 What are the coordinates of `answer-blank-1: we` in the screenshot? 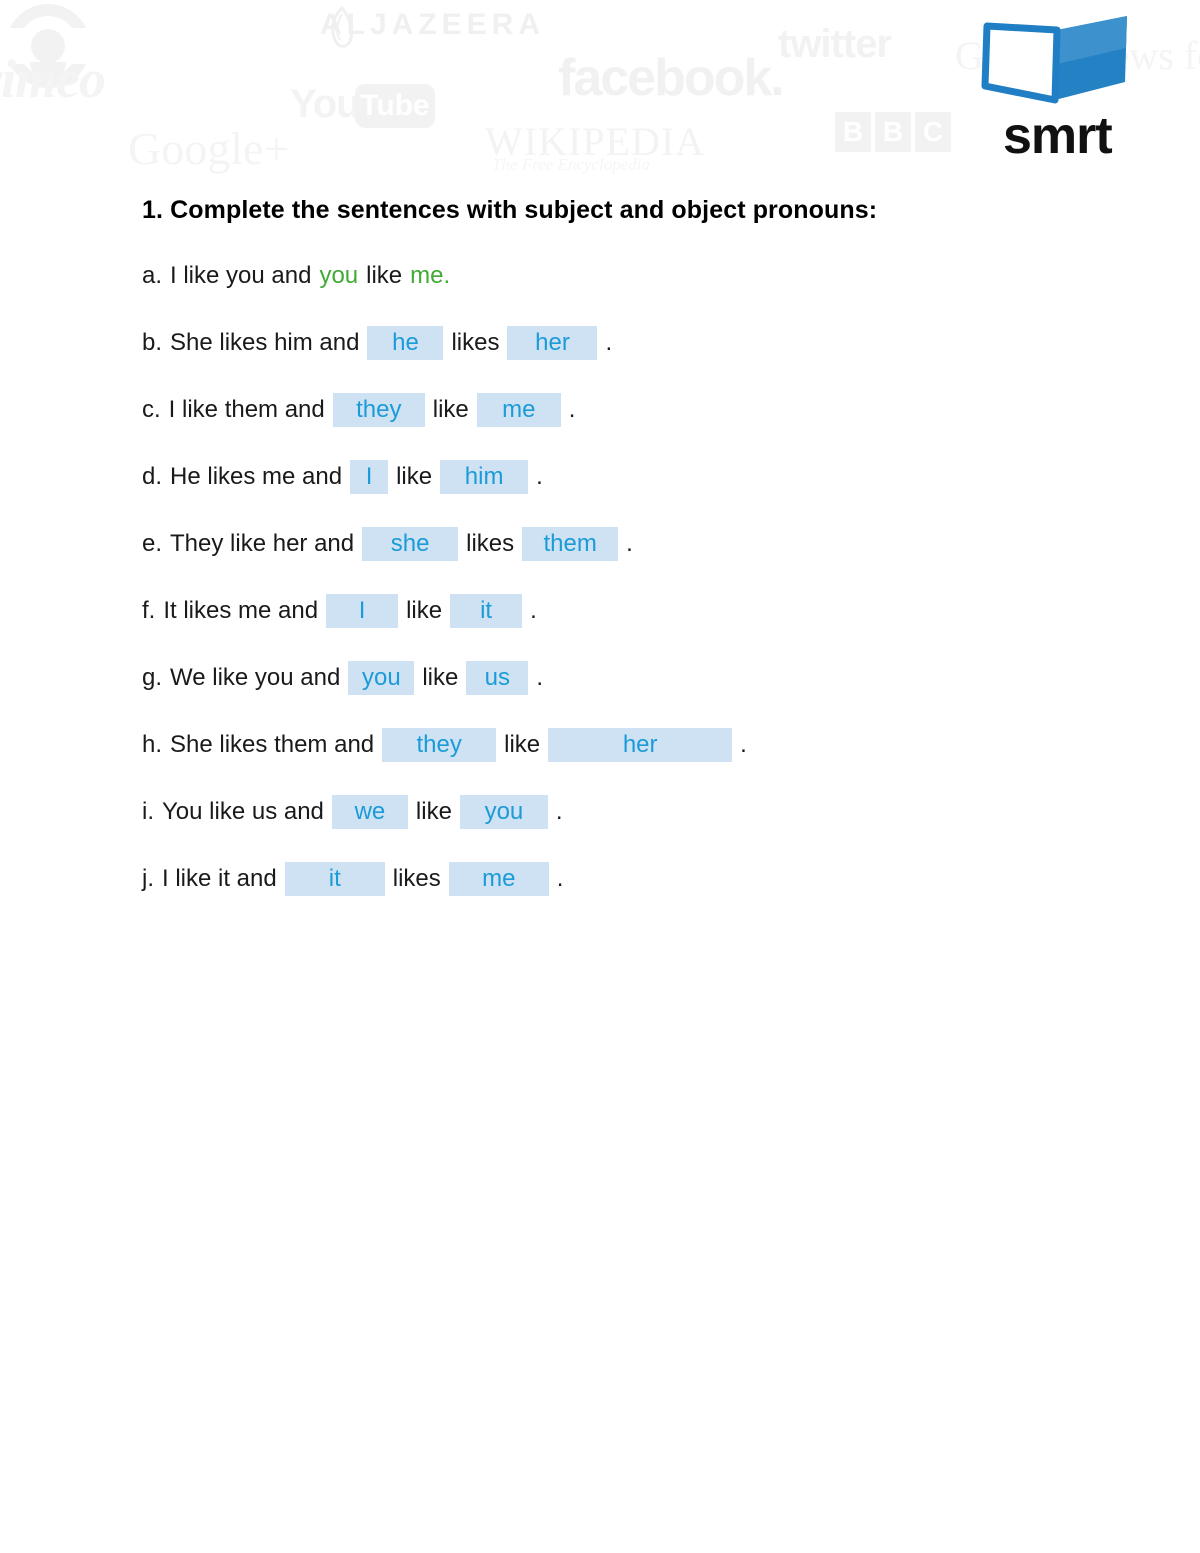 It's located at (369, 812).